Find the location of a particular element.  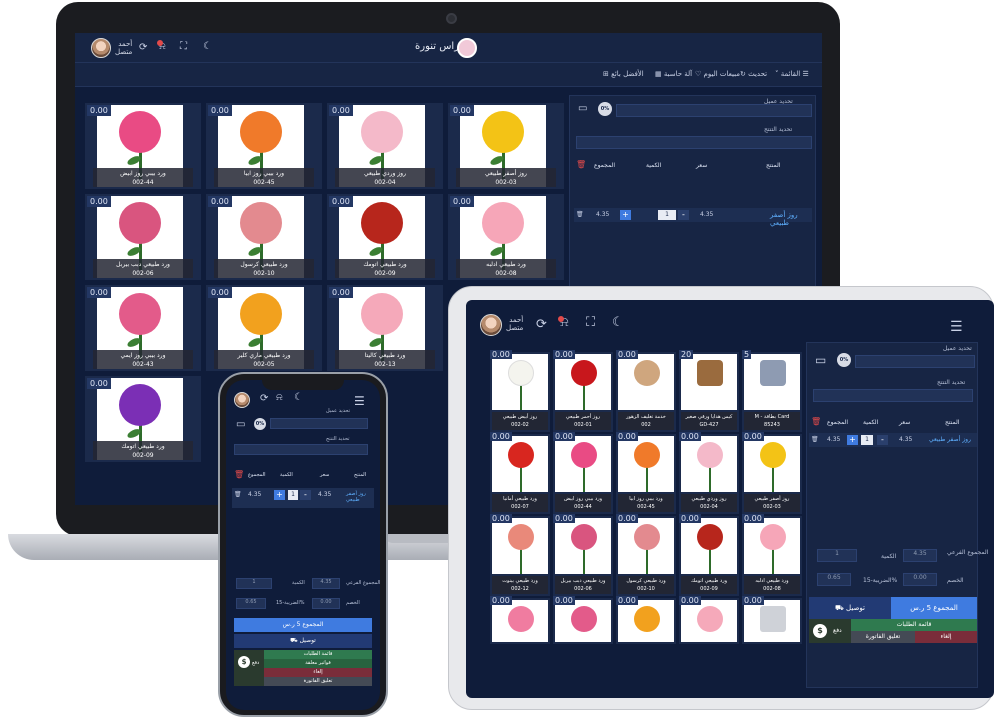

cart-table-header: 🗑 المجموع الكمية سعر المنتج is located at coordinates (693, 166).